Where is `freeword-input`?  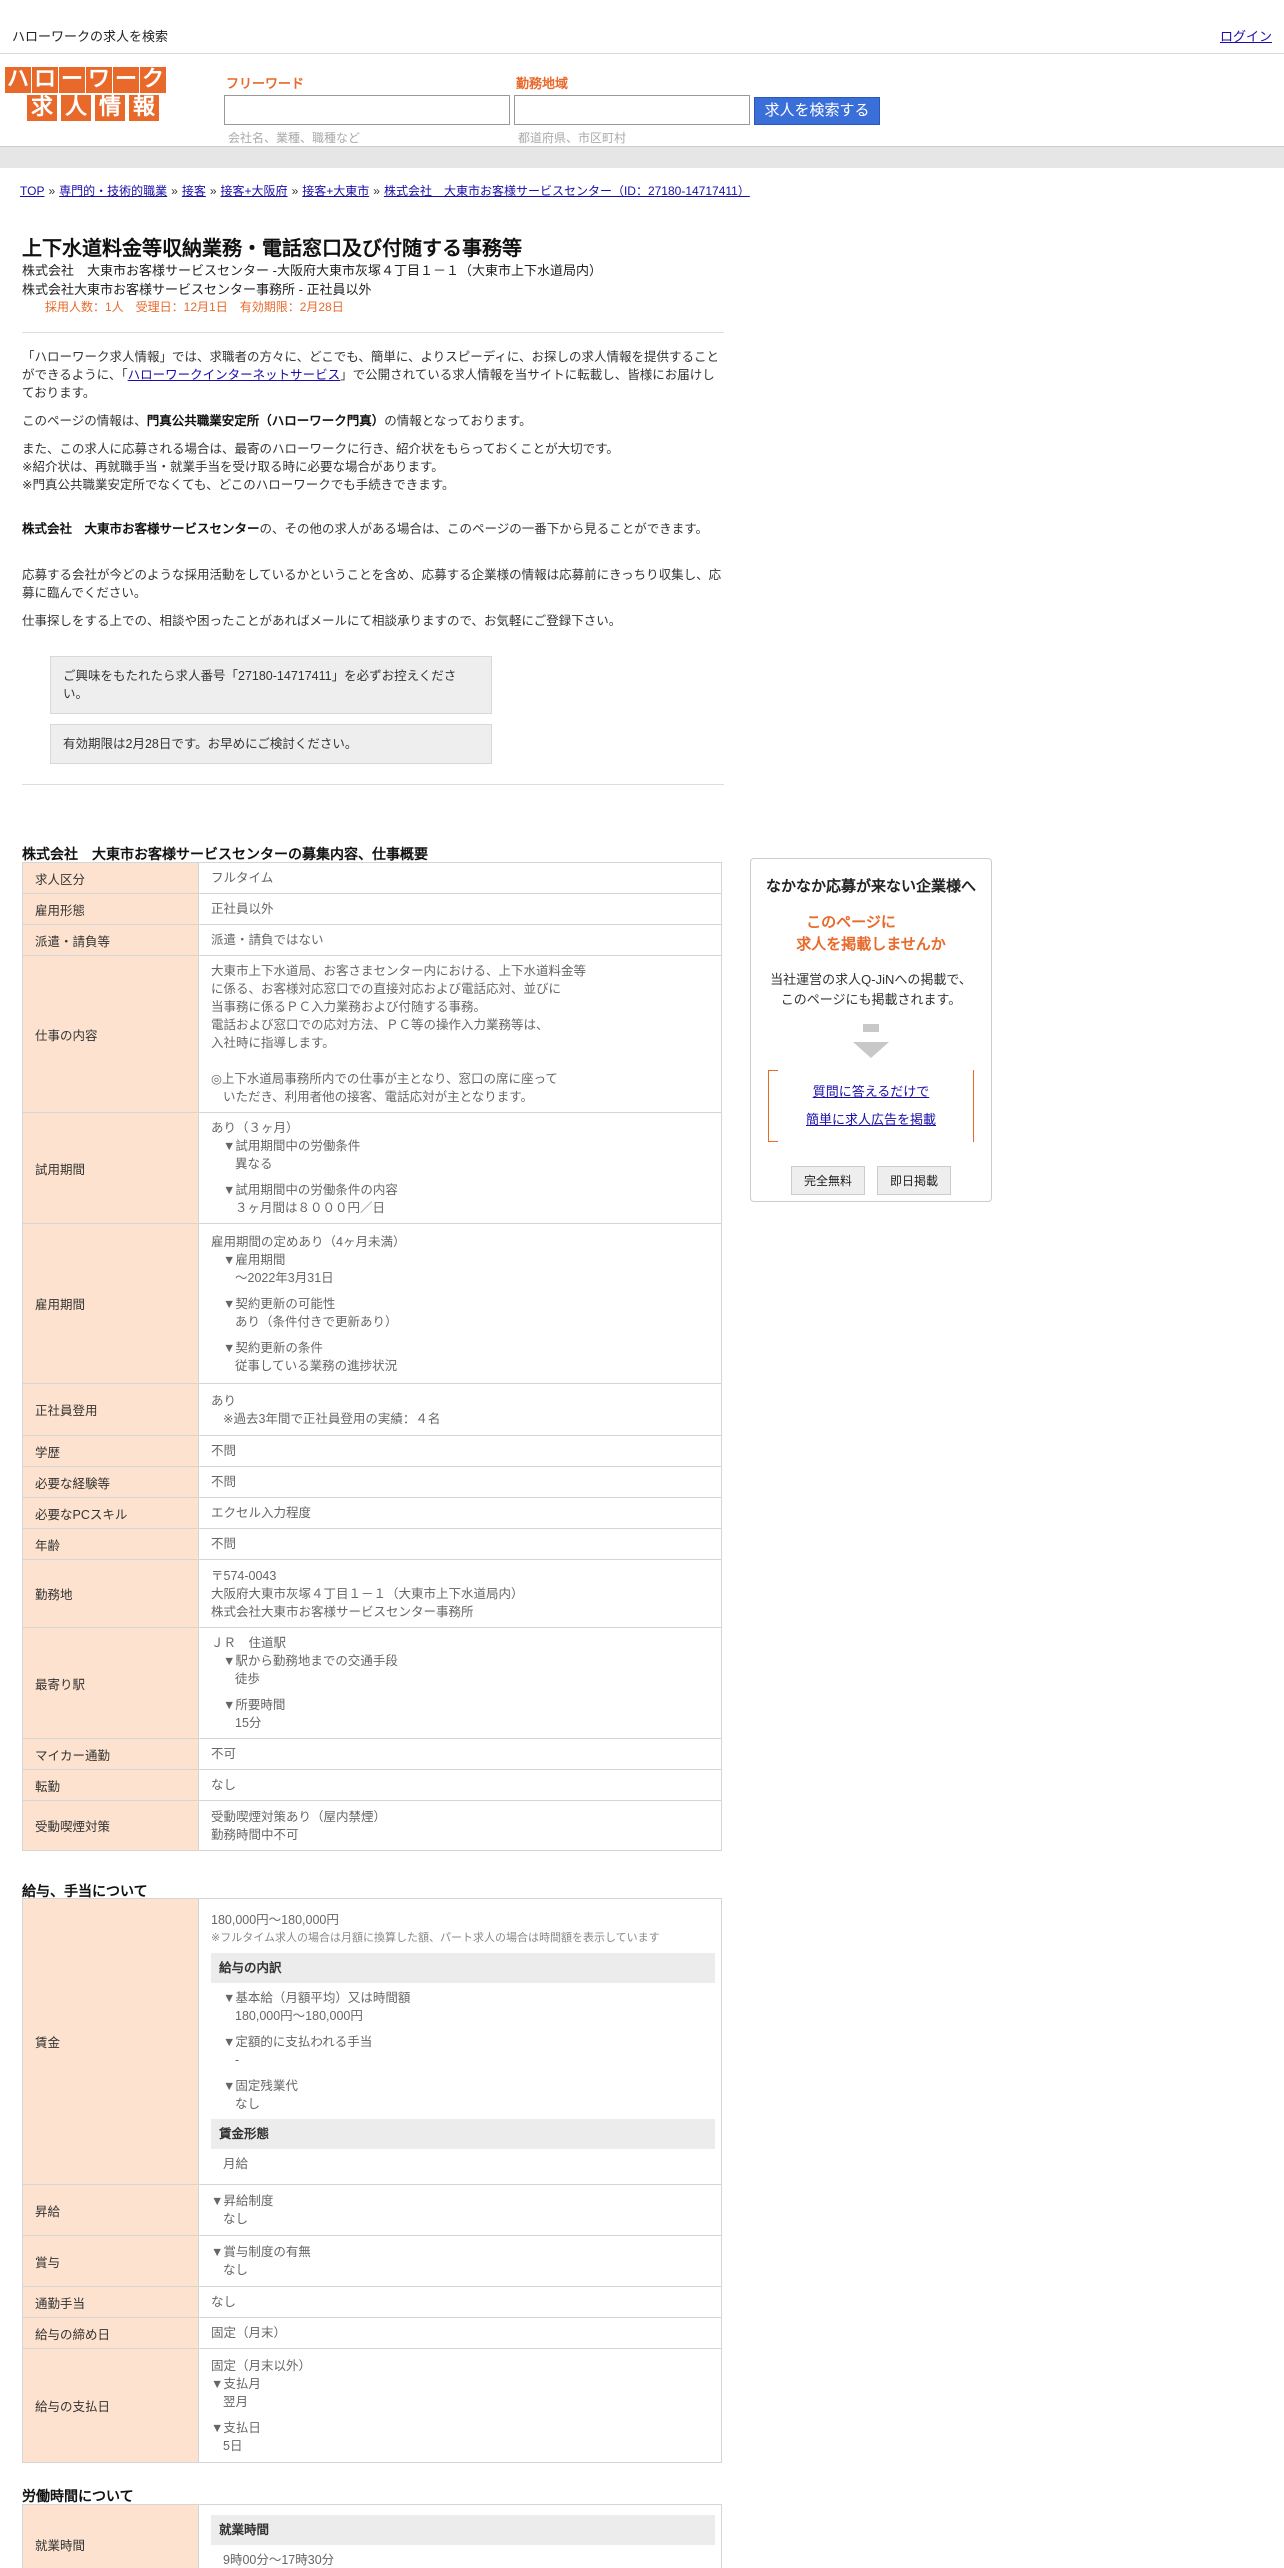 freeword-input is located at coordinates (367, 110).